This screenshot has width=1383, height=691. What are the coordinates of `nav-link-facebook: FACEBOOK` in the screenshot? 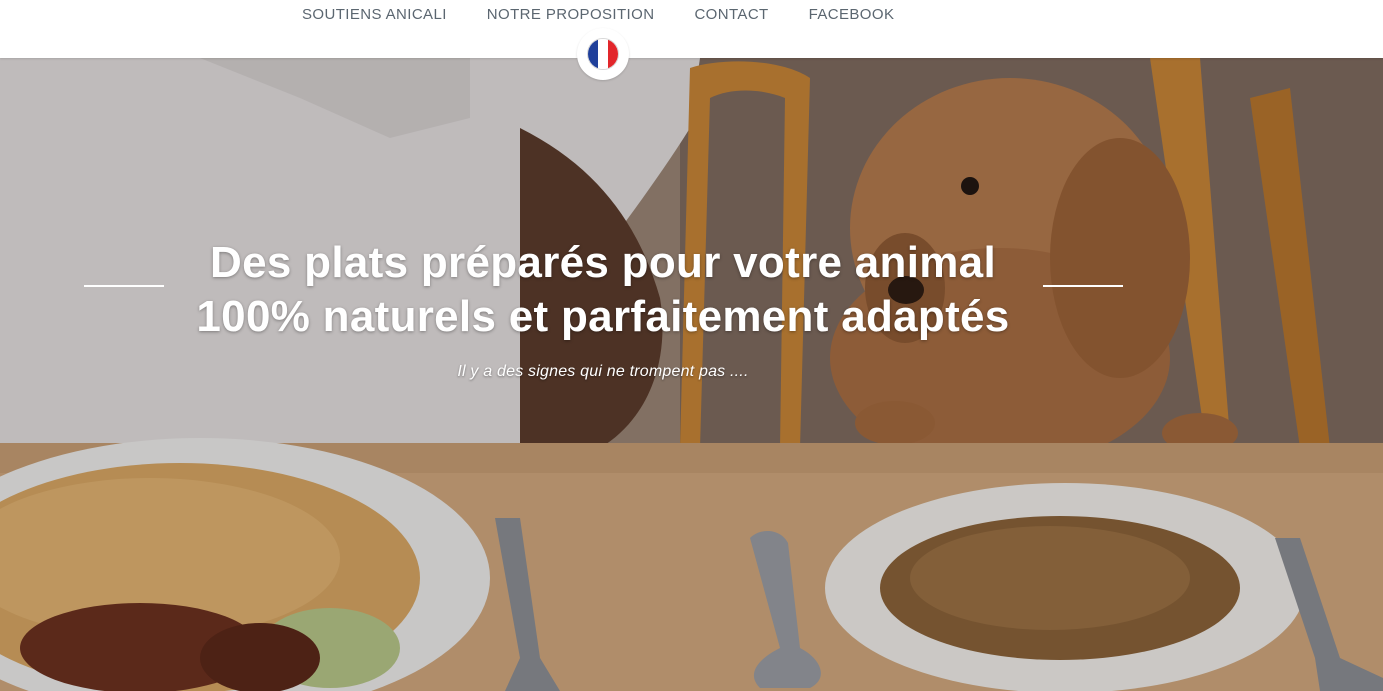 It's located at (852, 14).